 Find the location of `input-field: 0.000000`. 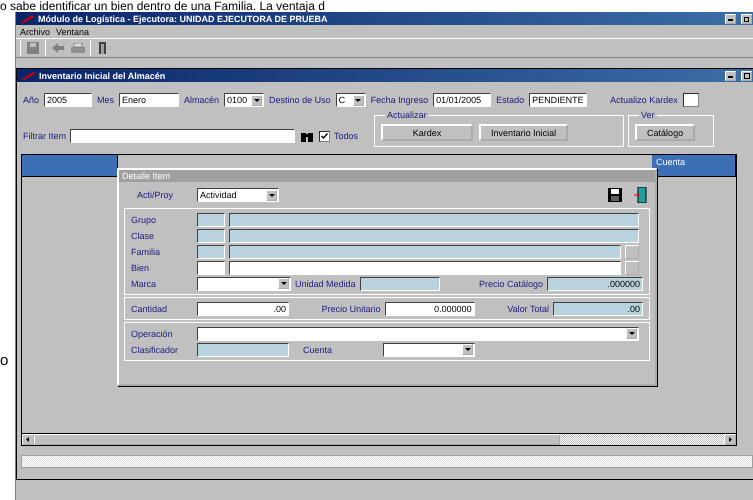

input-field: 0.000000 is located at coordinates (429, 309).